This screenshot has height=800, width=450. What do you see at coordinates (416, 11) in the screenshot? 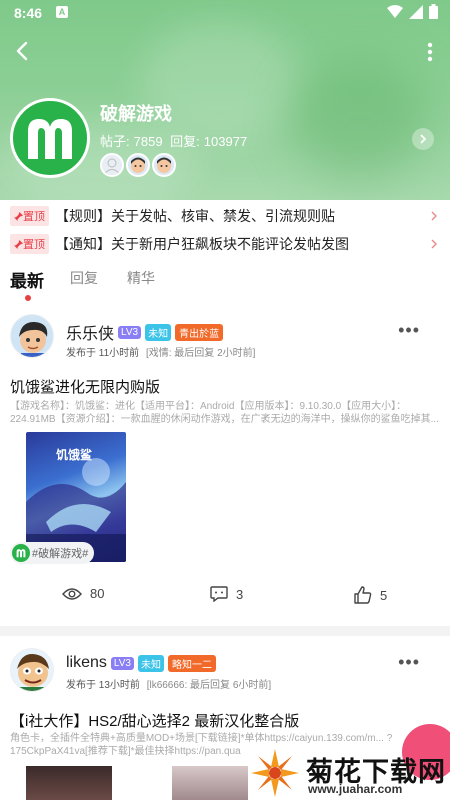
I see `signal-icon` at bounding box center [416, 11].